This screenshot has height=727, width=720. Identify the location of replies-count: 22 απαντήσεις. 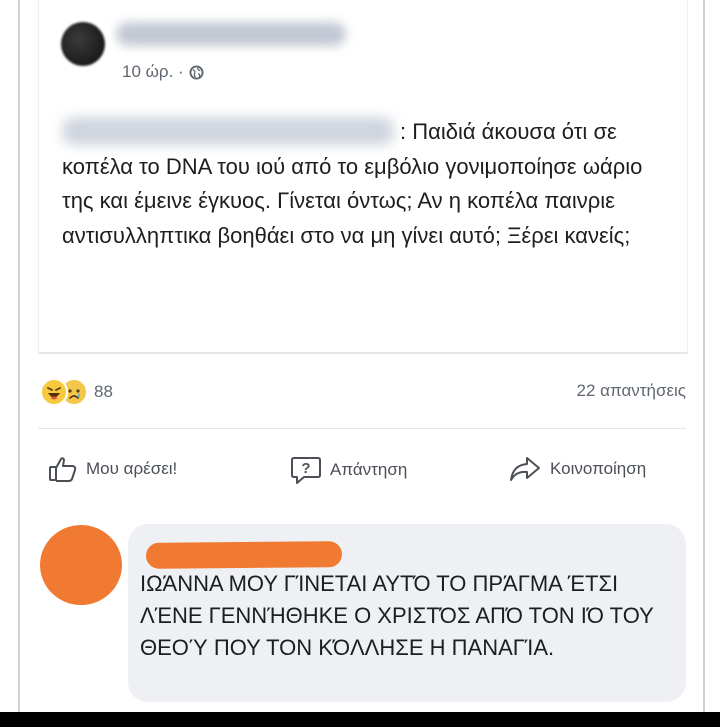
(632, 391).